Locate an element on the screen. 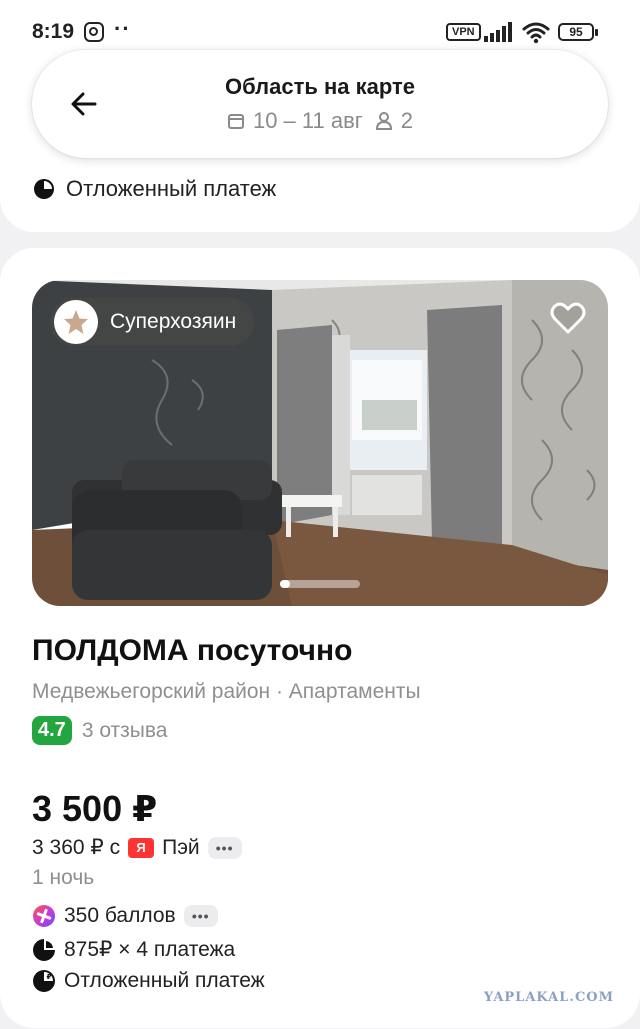 Image resolution: width=640 pixels, height=1029 pixels. deferred-payment-icon is located at coordinates (44, 189).